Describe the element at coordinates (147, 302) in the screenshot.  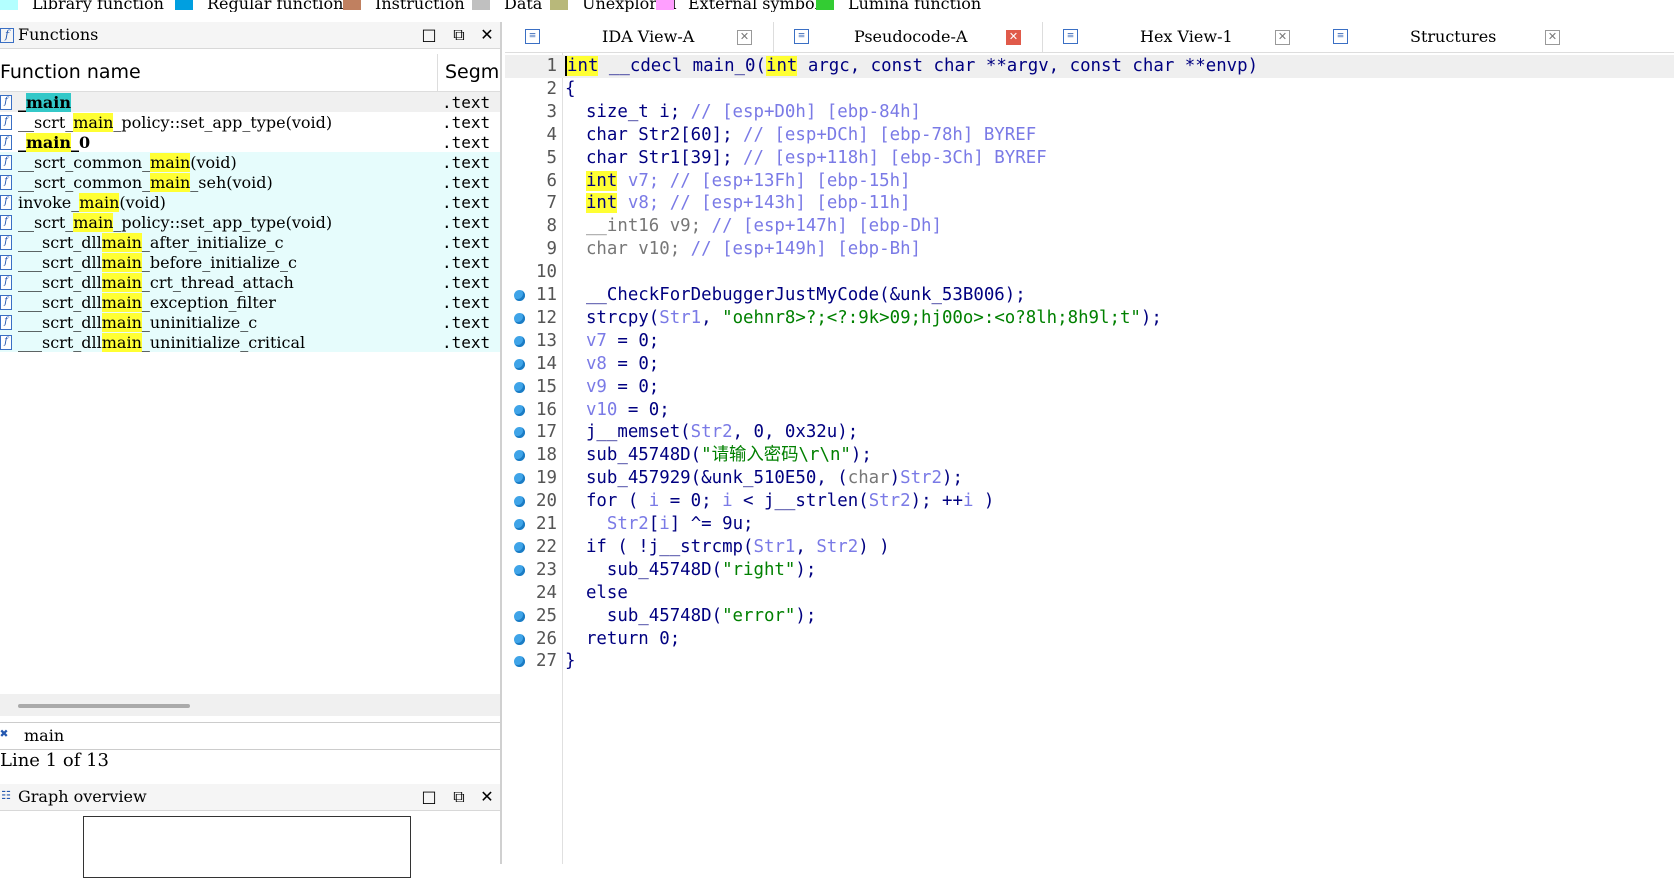
I see `function-name: ___scrt_dllmain_exception_filter` at that location.